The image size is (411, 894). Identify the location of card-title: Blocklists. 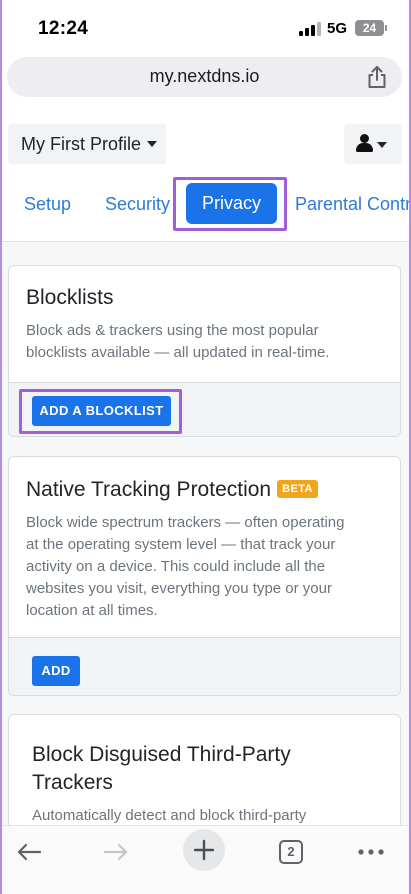
(70, 297).